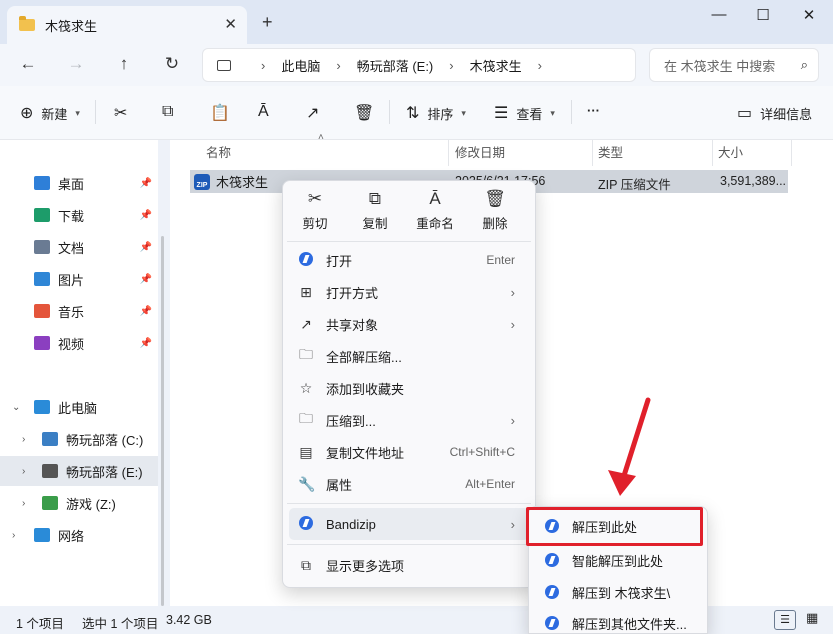 The width and height of the screenshot is (833, 634). Describe the element at coordinates (306, 387) in the screenshot. I see `star-icon: ☆` at that location.